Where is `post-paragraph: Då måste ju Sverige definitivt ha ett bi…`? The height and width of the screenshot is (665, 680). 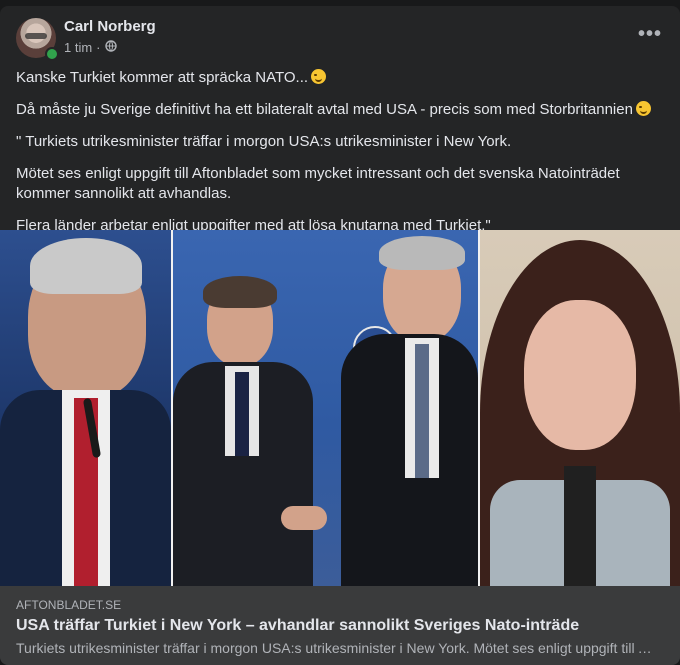
post-paragraph: Då måste ju Sverige definitivt ha ett bi… is located at coordinates (341, 110).